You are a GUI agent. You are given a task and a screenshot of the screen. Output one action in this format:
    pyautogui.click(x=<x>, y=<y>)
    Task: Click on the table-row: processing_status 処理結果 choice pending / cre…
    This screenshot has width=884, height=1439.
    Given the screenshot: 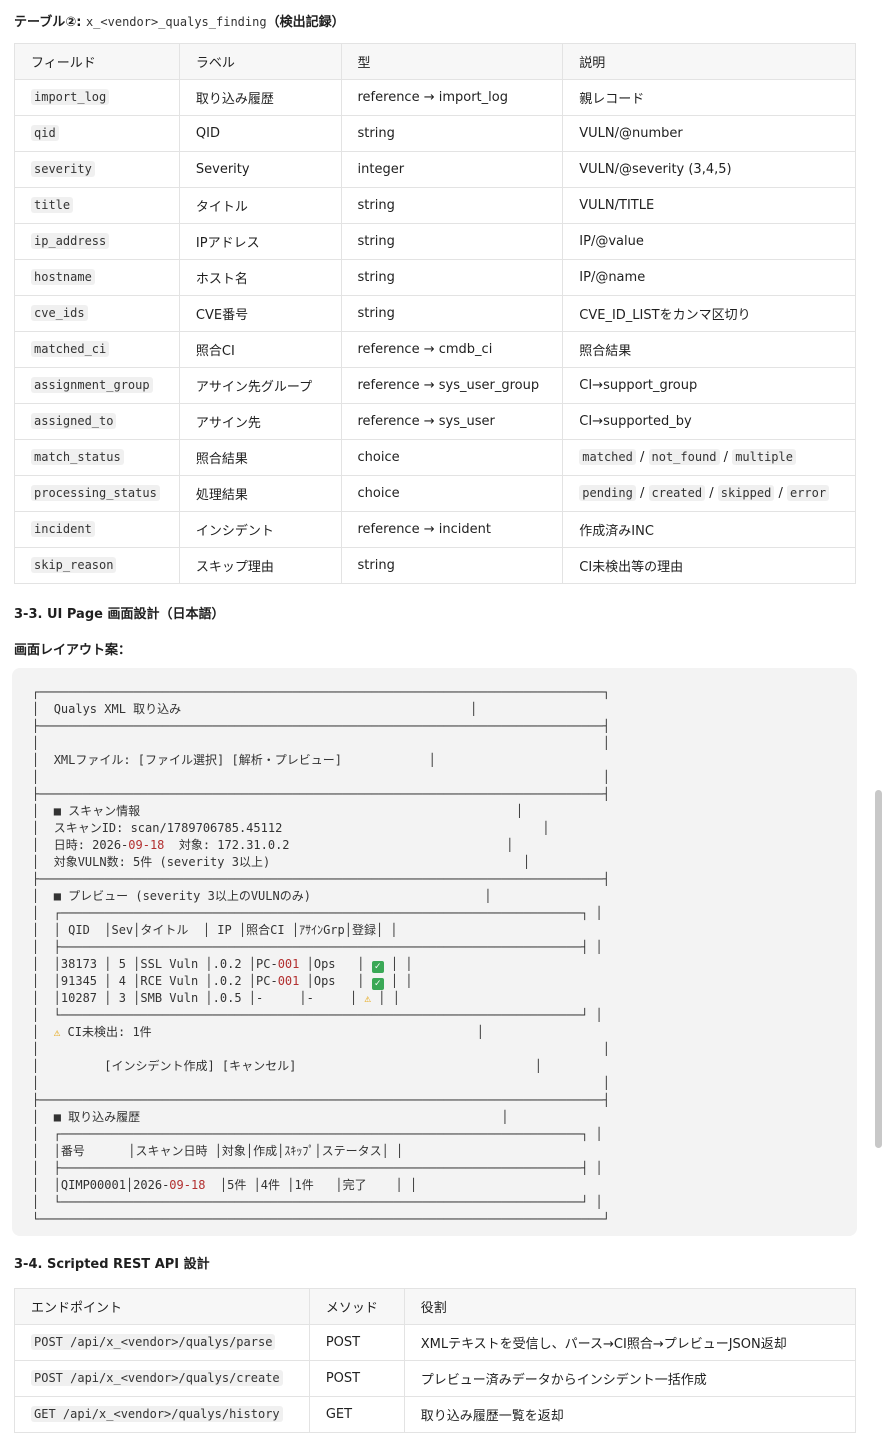 What is the action you would take?
    pyautogui.click(x=435, y=493)
    